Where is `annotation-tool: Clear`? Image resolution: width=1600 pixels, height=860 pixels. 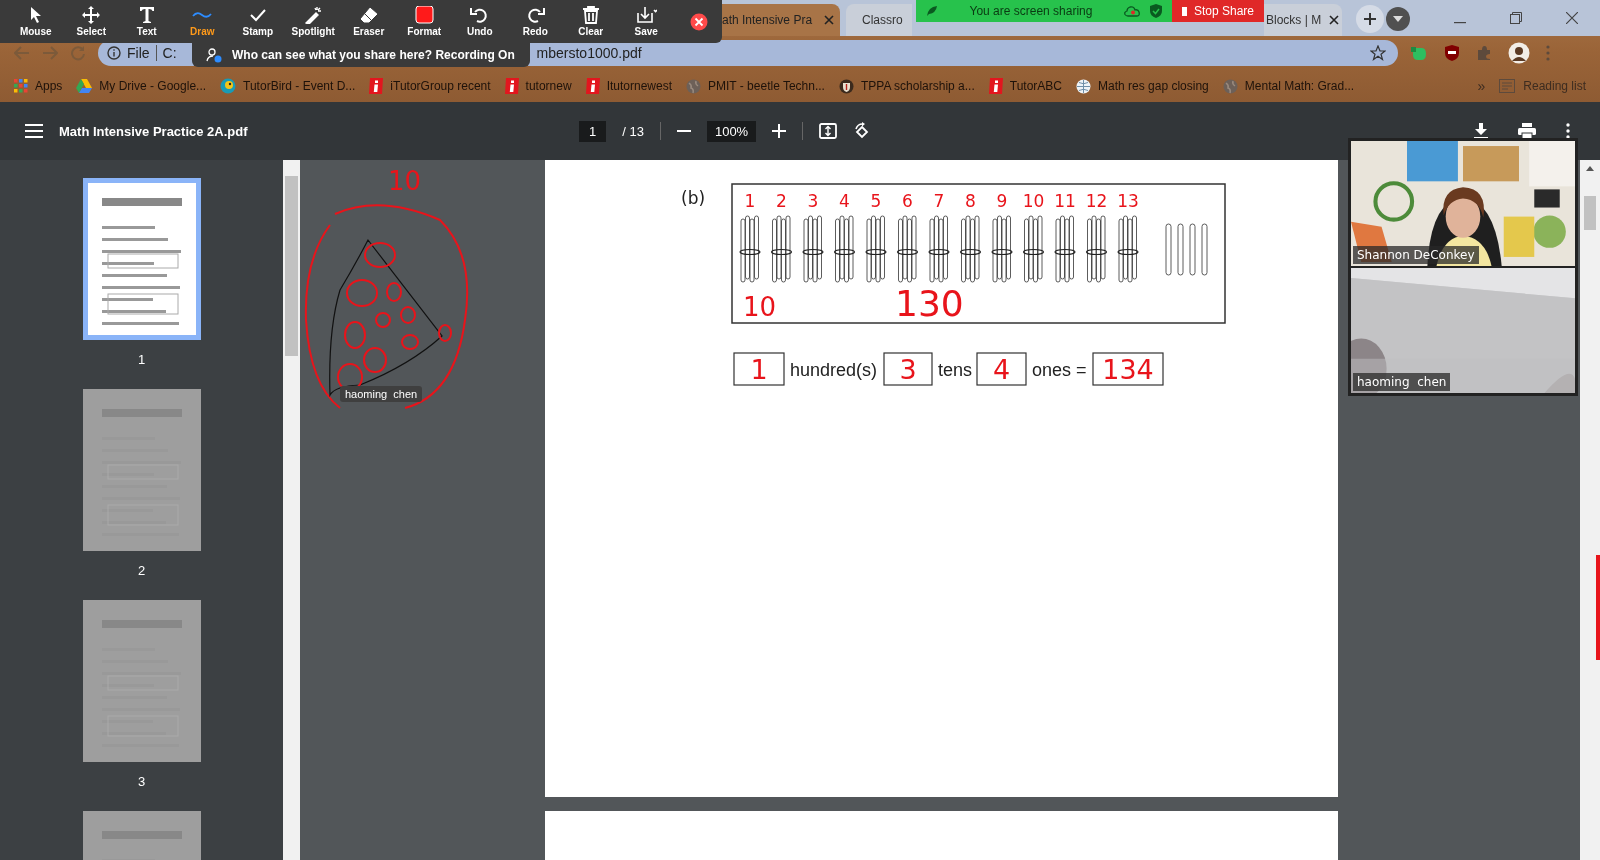
annotation-tool: Clear is located at coordinates (591, 21).